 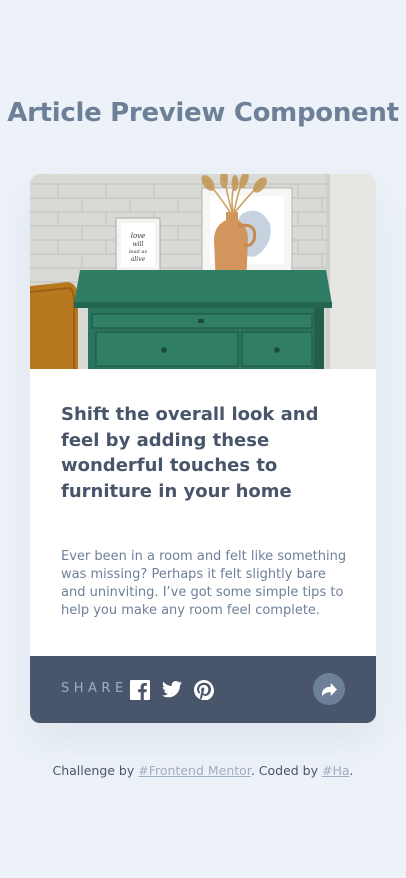 I want to click on attribution-suffix: ., so click(x=351, y=770).